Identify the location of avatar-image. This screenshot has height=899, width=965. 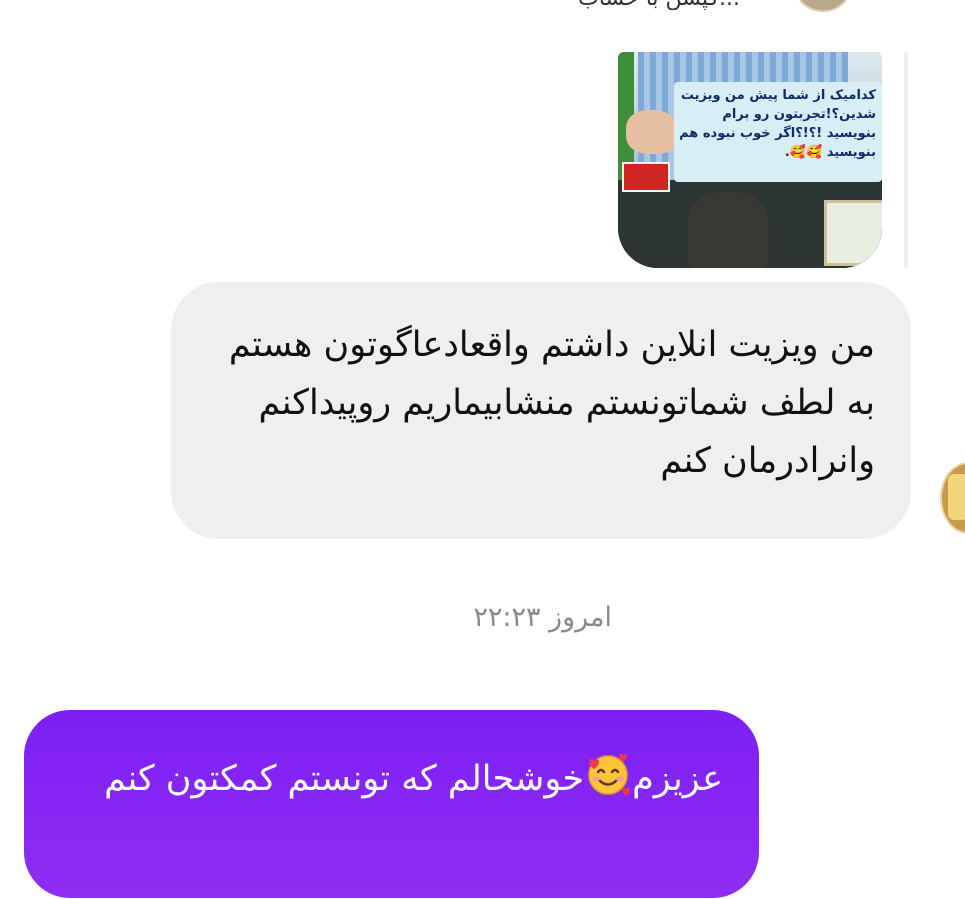
(956, 497).